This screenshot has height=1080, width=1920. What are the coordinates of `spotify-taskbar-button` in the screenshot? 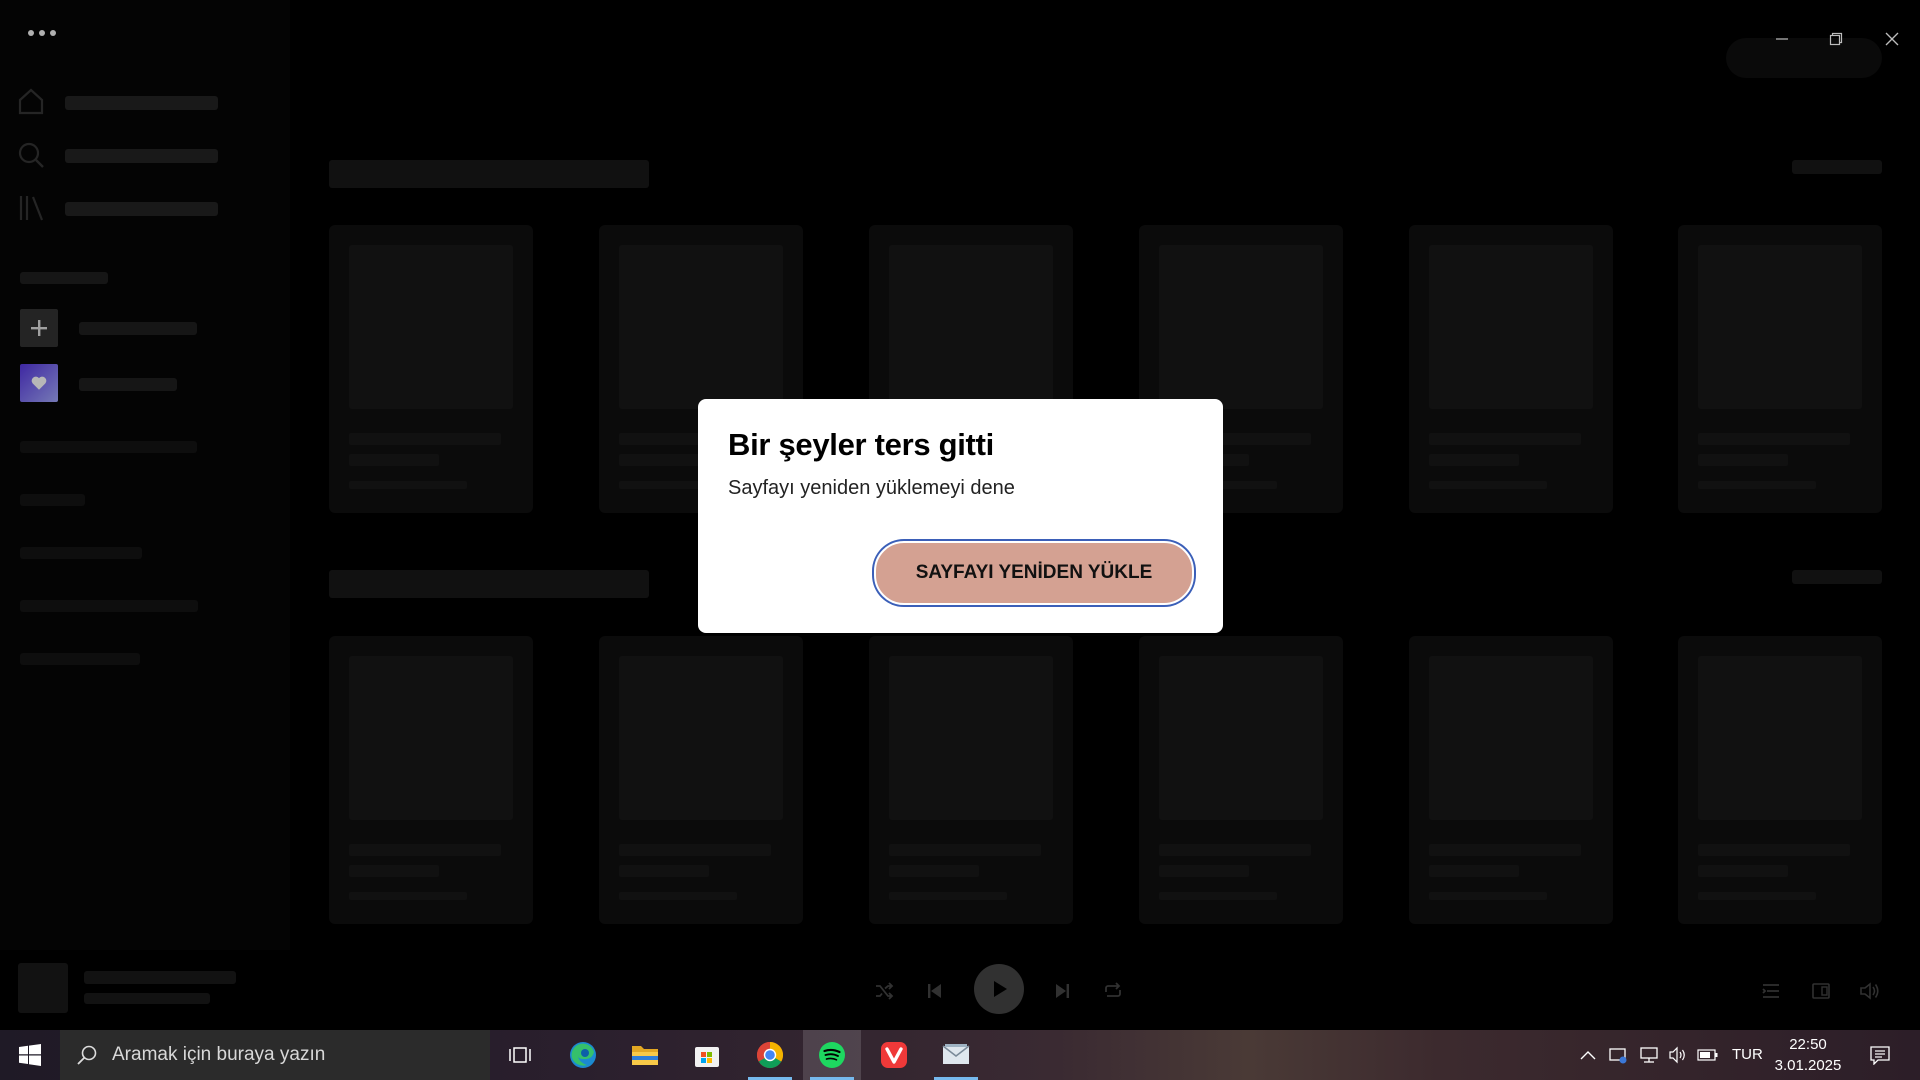 It's located at (832, 1055).